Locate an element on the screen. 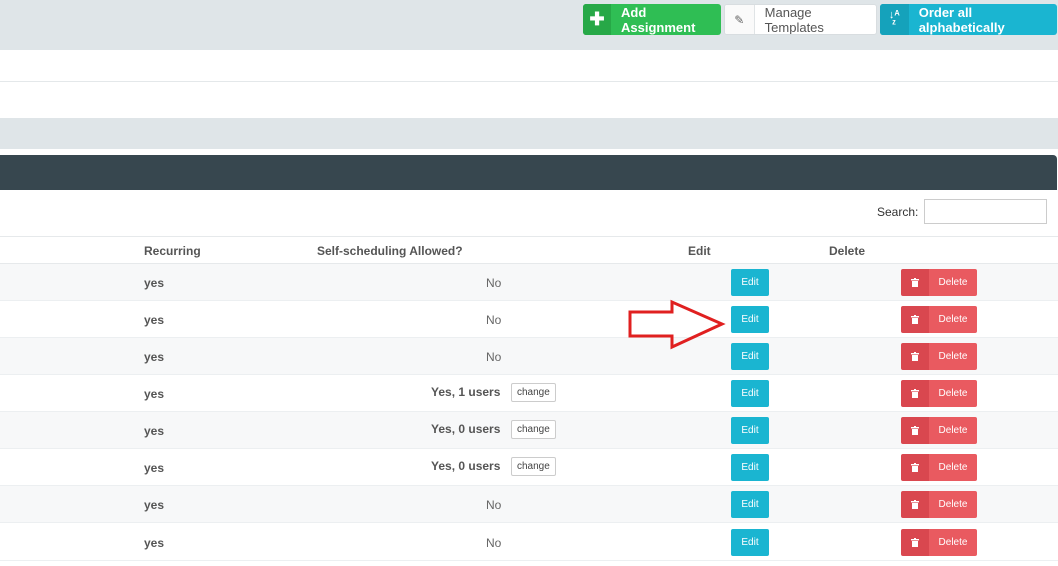  plus-icon: ✚ is located at coordinates (597, 19).